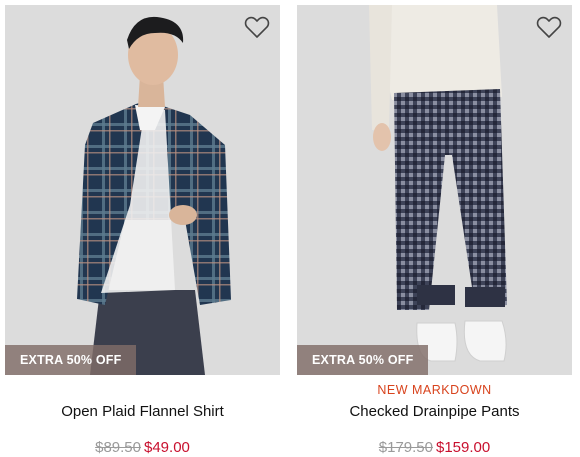 This screenshot has width=580, height=457. Describe the element at coordinates (405, 447) in the screenshot. I see `original-price: $179.50` at that location.